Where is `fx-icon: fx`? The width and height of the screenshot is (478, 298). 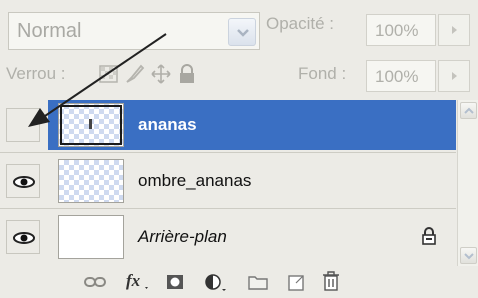
fx-icon: fx is located at coordinates (139, 283).